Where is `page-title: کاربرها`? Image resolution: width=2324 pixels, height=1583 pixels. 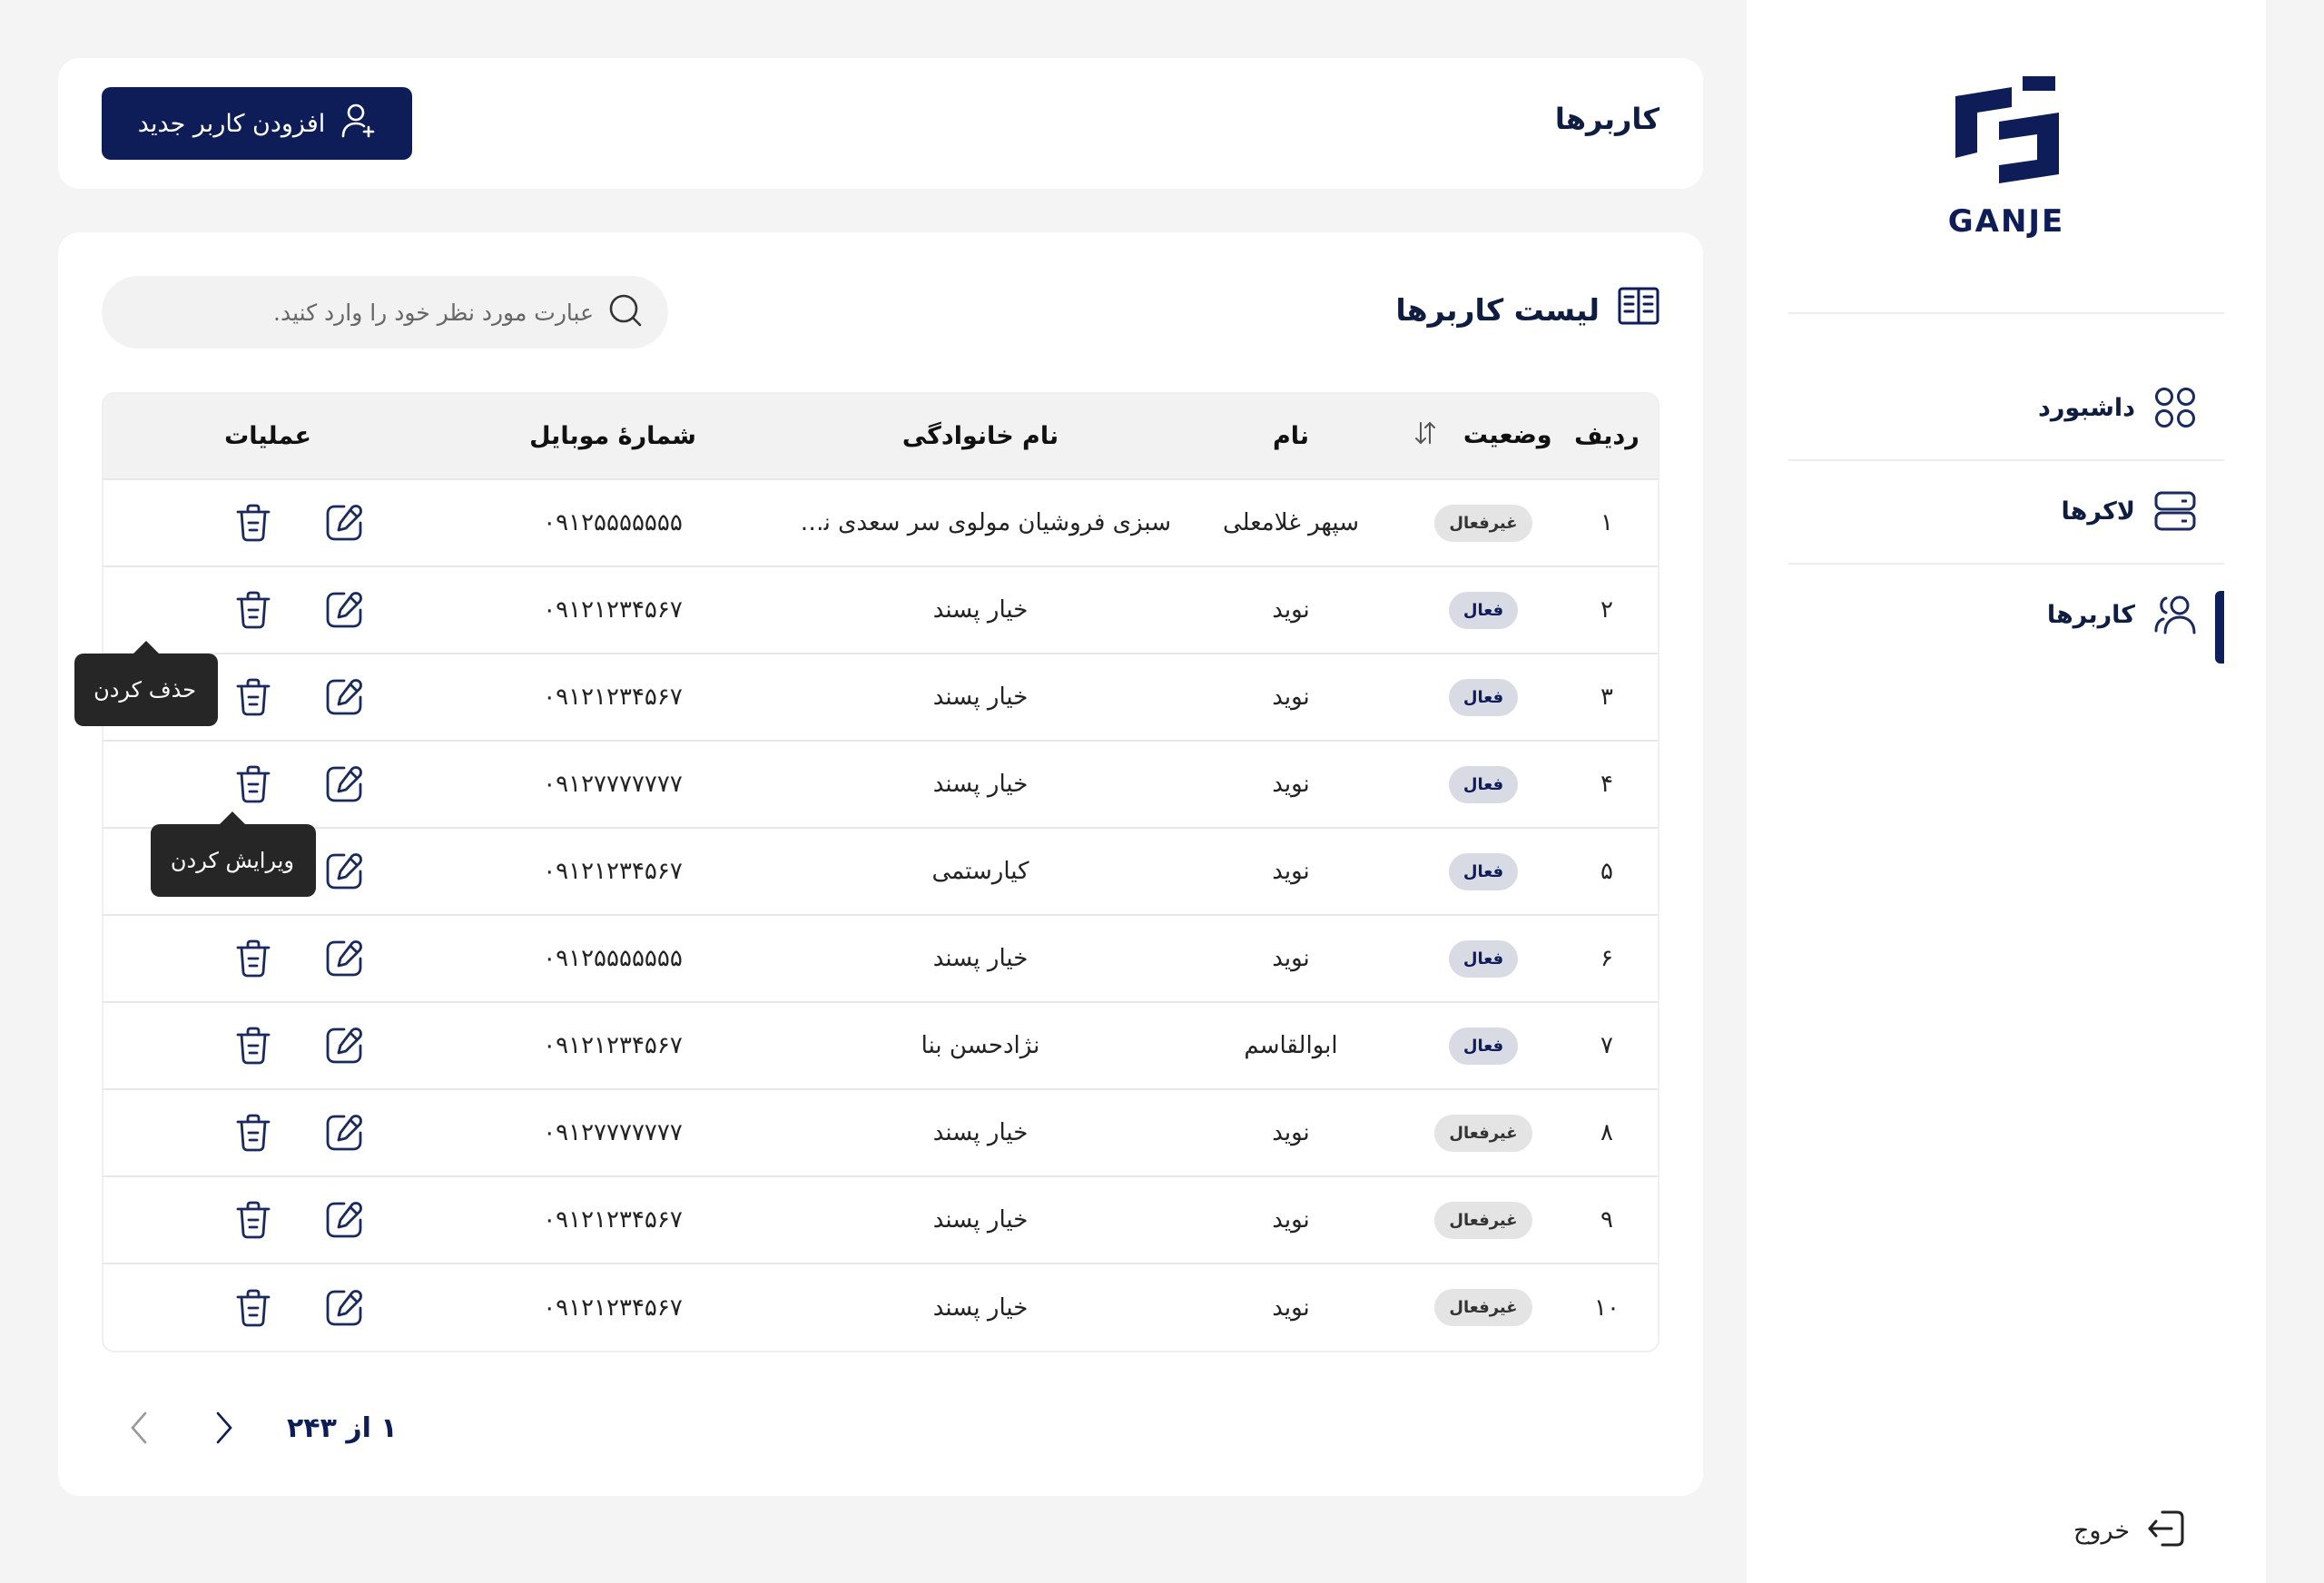 page-title: کاربرها is located at coordinates (1606, 119).